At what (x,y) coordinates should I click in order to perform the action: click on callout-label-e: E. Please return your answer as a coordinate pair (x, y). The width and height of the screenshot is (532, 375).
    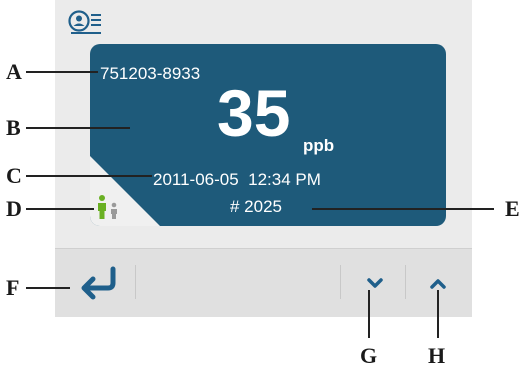
    Looking at the image, I should click on (512, 208).